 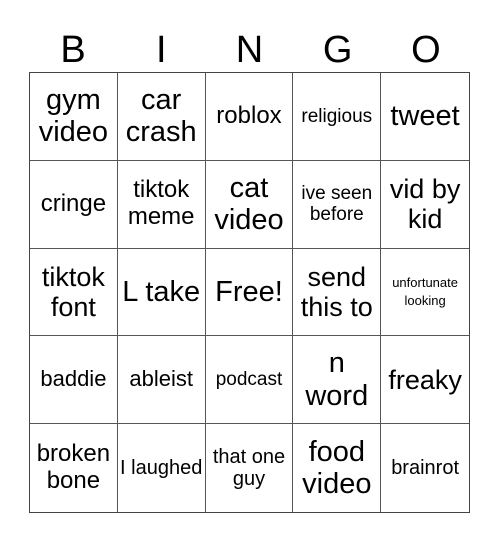 I want to click on bingo-cell: religious, so click(x=337, y=117).